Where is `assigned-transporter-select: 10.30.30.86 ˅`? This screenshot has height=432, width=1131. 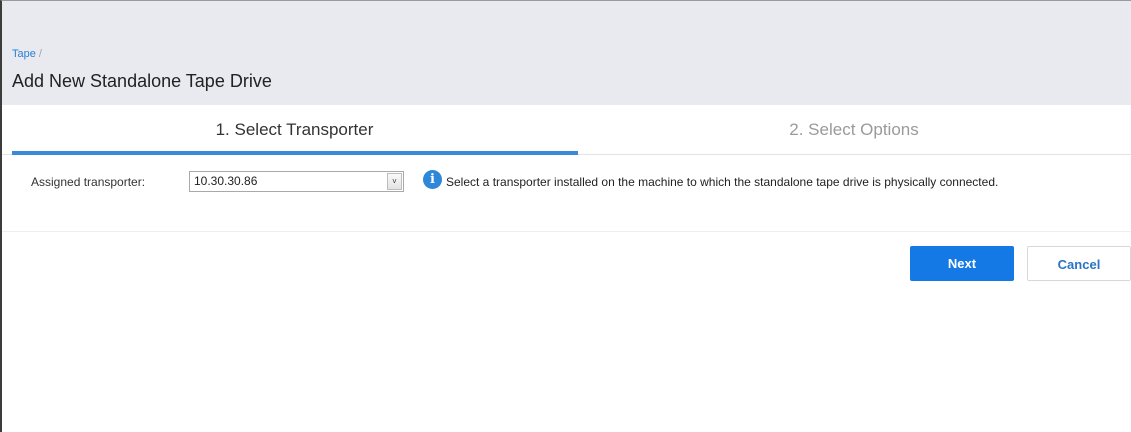 assigned-transporter-select: 10.30.30.86 ˅ is located at coordinates (296, 181).